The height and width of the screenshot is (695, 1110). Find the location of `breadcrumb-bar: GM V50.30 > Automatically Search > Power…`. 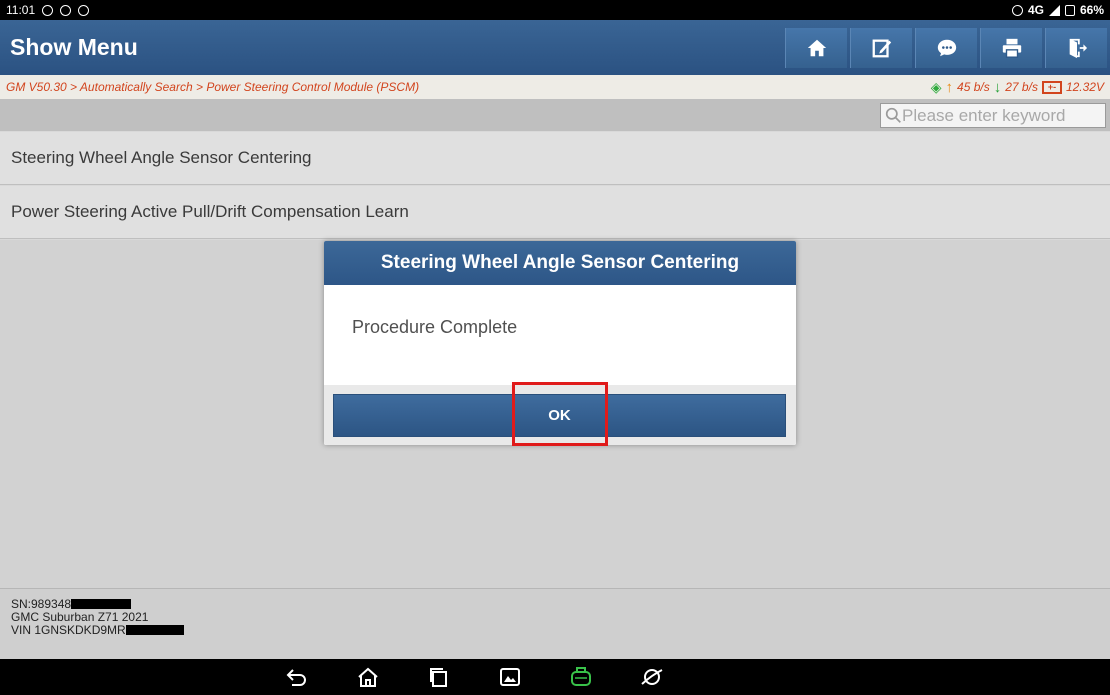

breadcrumb-bar: GM V50.30 > Automatically Search > Power… is located at coordinates (555, 87).